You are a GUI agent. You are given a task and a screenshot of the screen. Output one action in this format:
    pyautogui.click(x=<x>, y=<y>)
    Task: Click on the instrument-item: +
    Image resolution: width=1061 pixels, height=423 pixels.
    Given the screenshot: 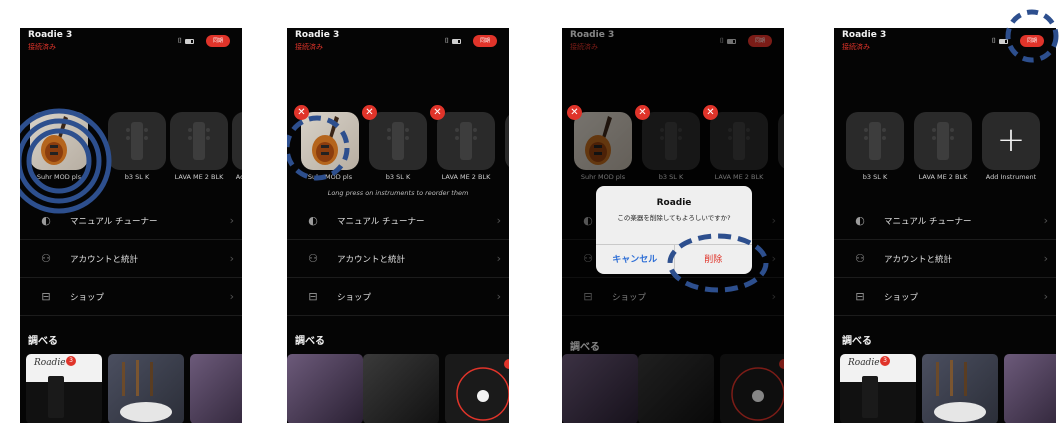 What is the action you would take?
    pyautogui.click(x=506, y=141)
    